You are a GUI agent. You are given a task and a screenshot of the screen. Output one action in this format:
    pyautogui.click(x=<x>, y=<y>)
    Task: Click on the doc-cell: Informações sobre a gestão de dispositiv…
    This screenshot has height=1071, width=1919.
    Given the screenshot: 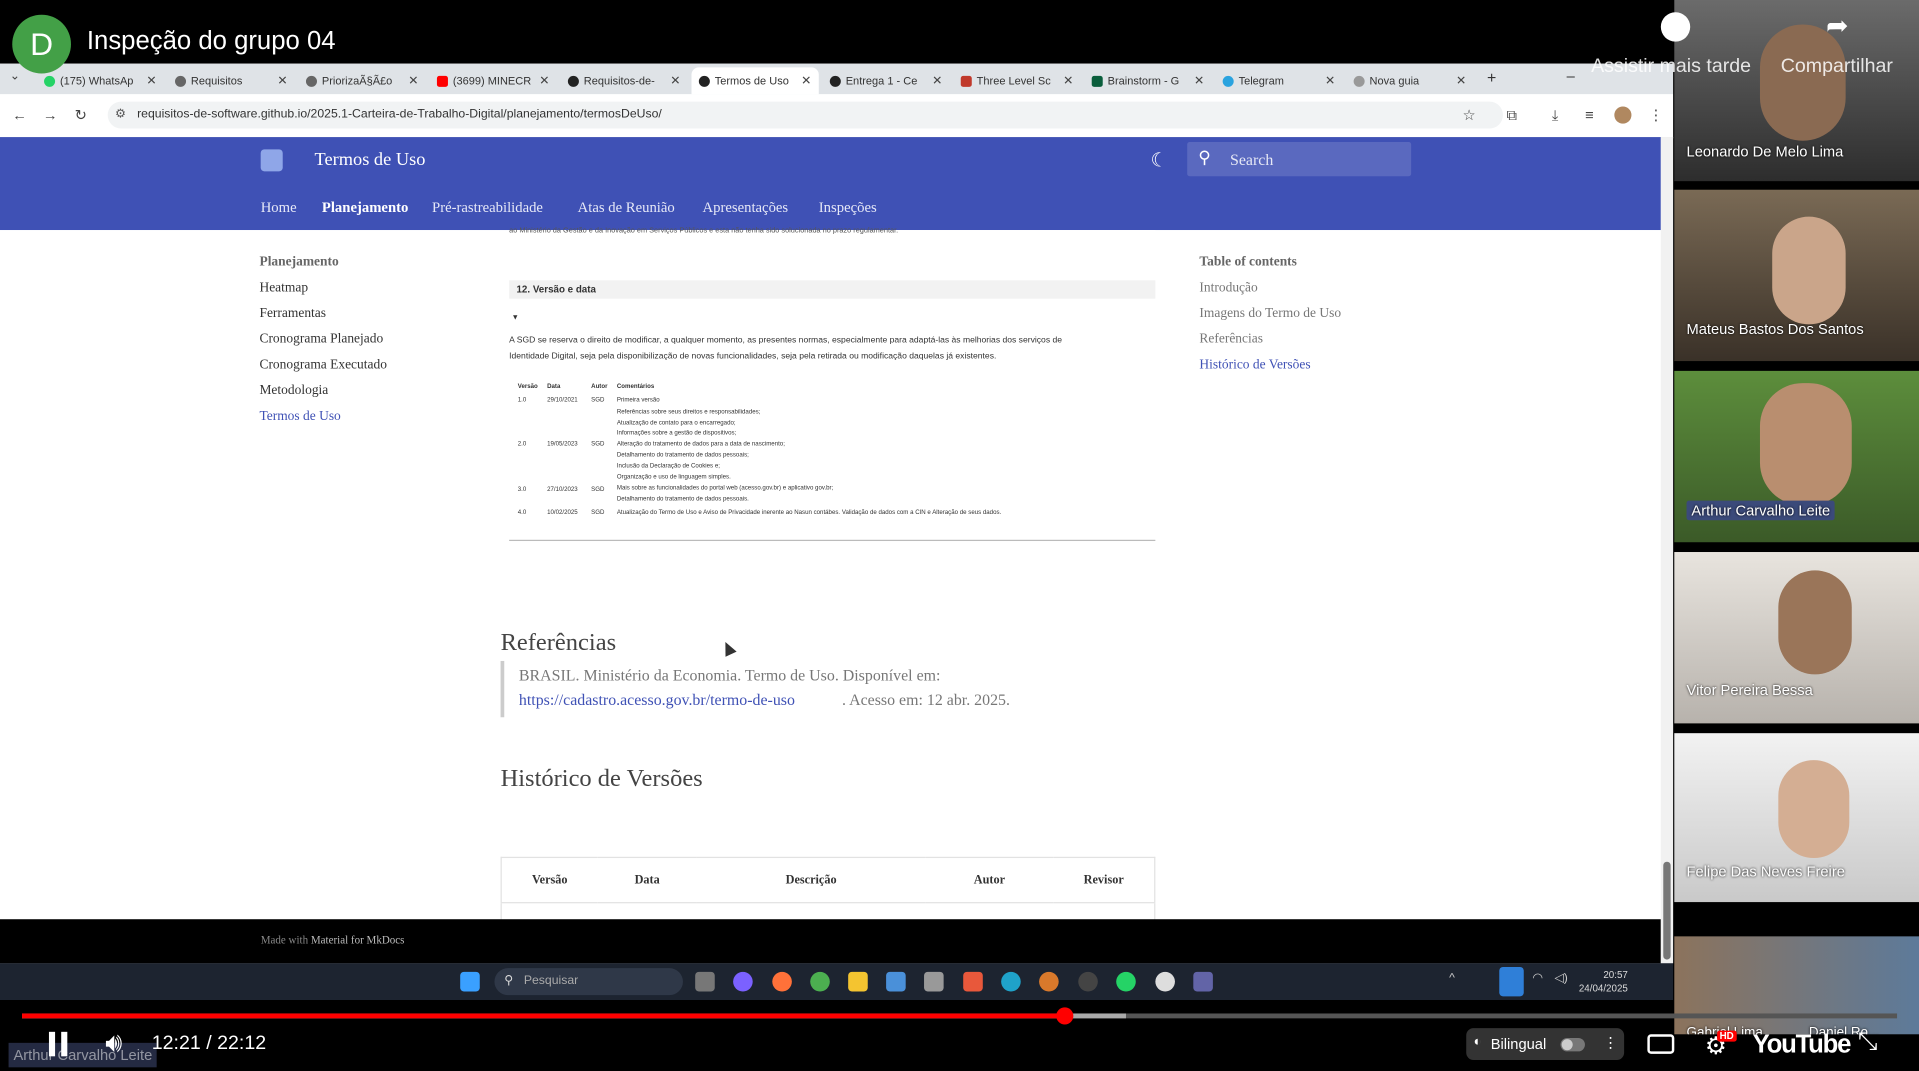 What is the action you would take?
    pyautogui.click(x=676, y=433)
    